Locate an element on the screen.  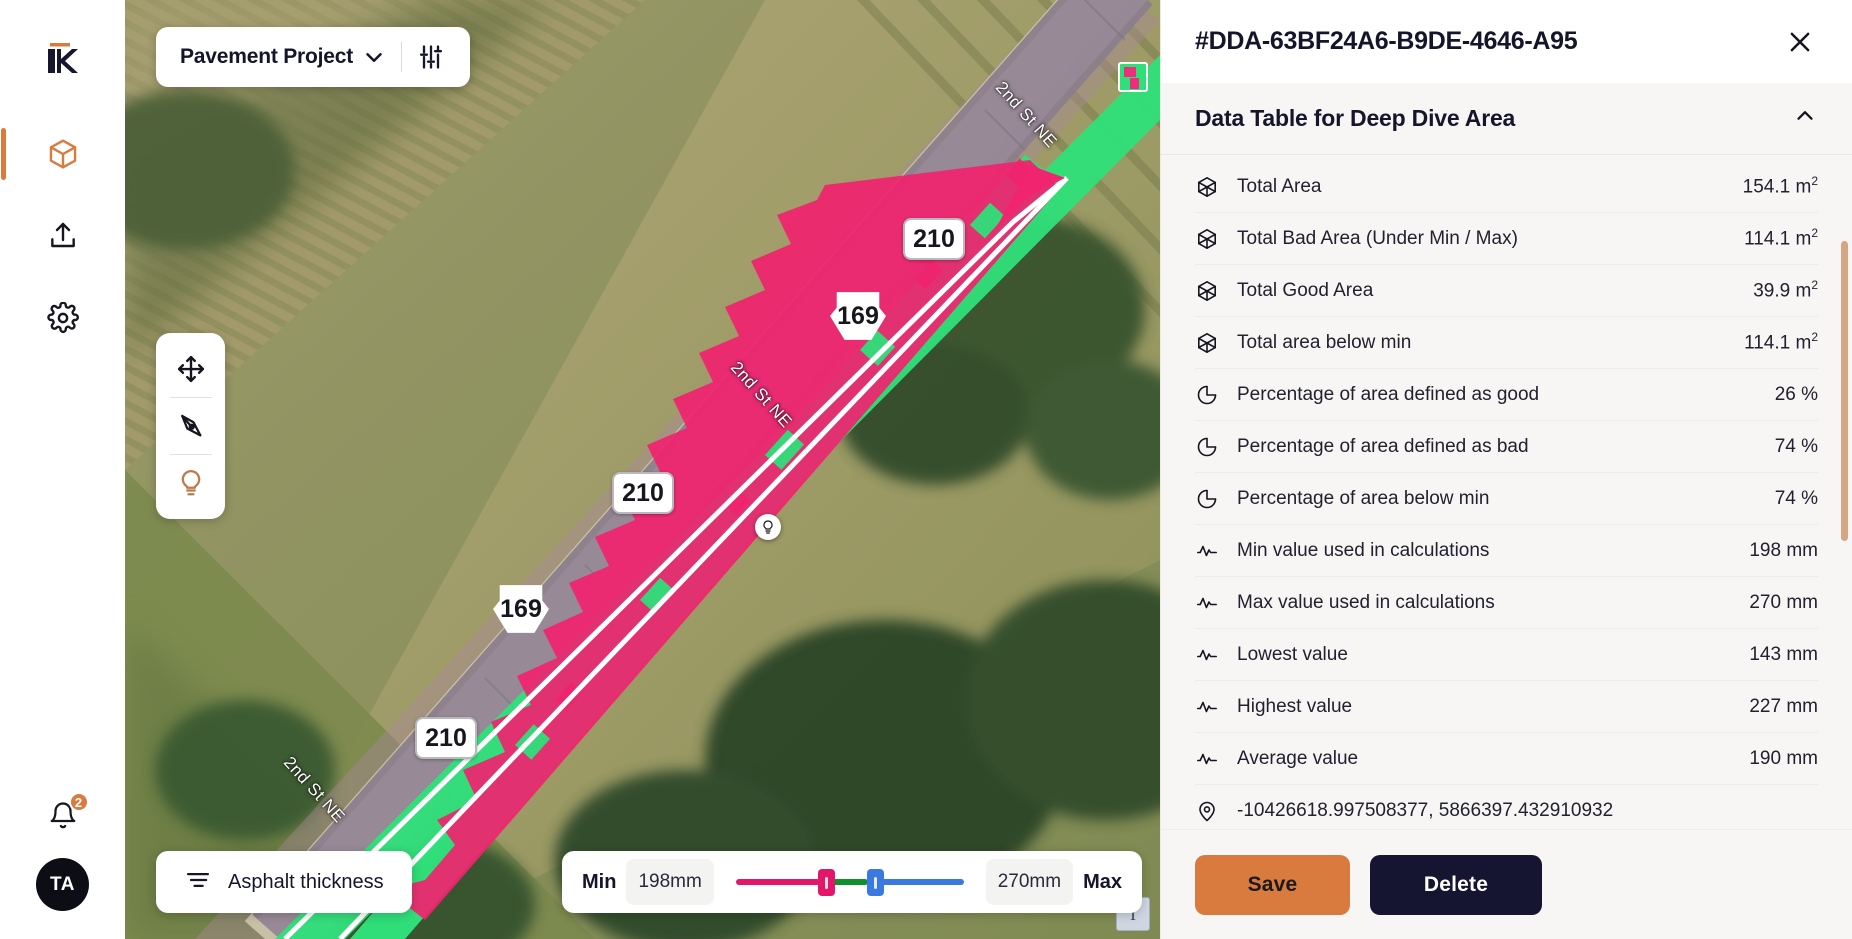
max-value-input: 270mm is located at coordinates (1029, 882).